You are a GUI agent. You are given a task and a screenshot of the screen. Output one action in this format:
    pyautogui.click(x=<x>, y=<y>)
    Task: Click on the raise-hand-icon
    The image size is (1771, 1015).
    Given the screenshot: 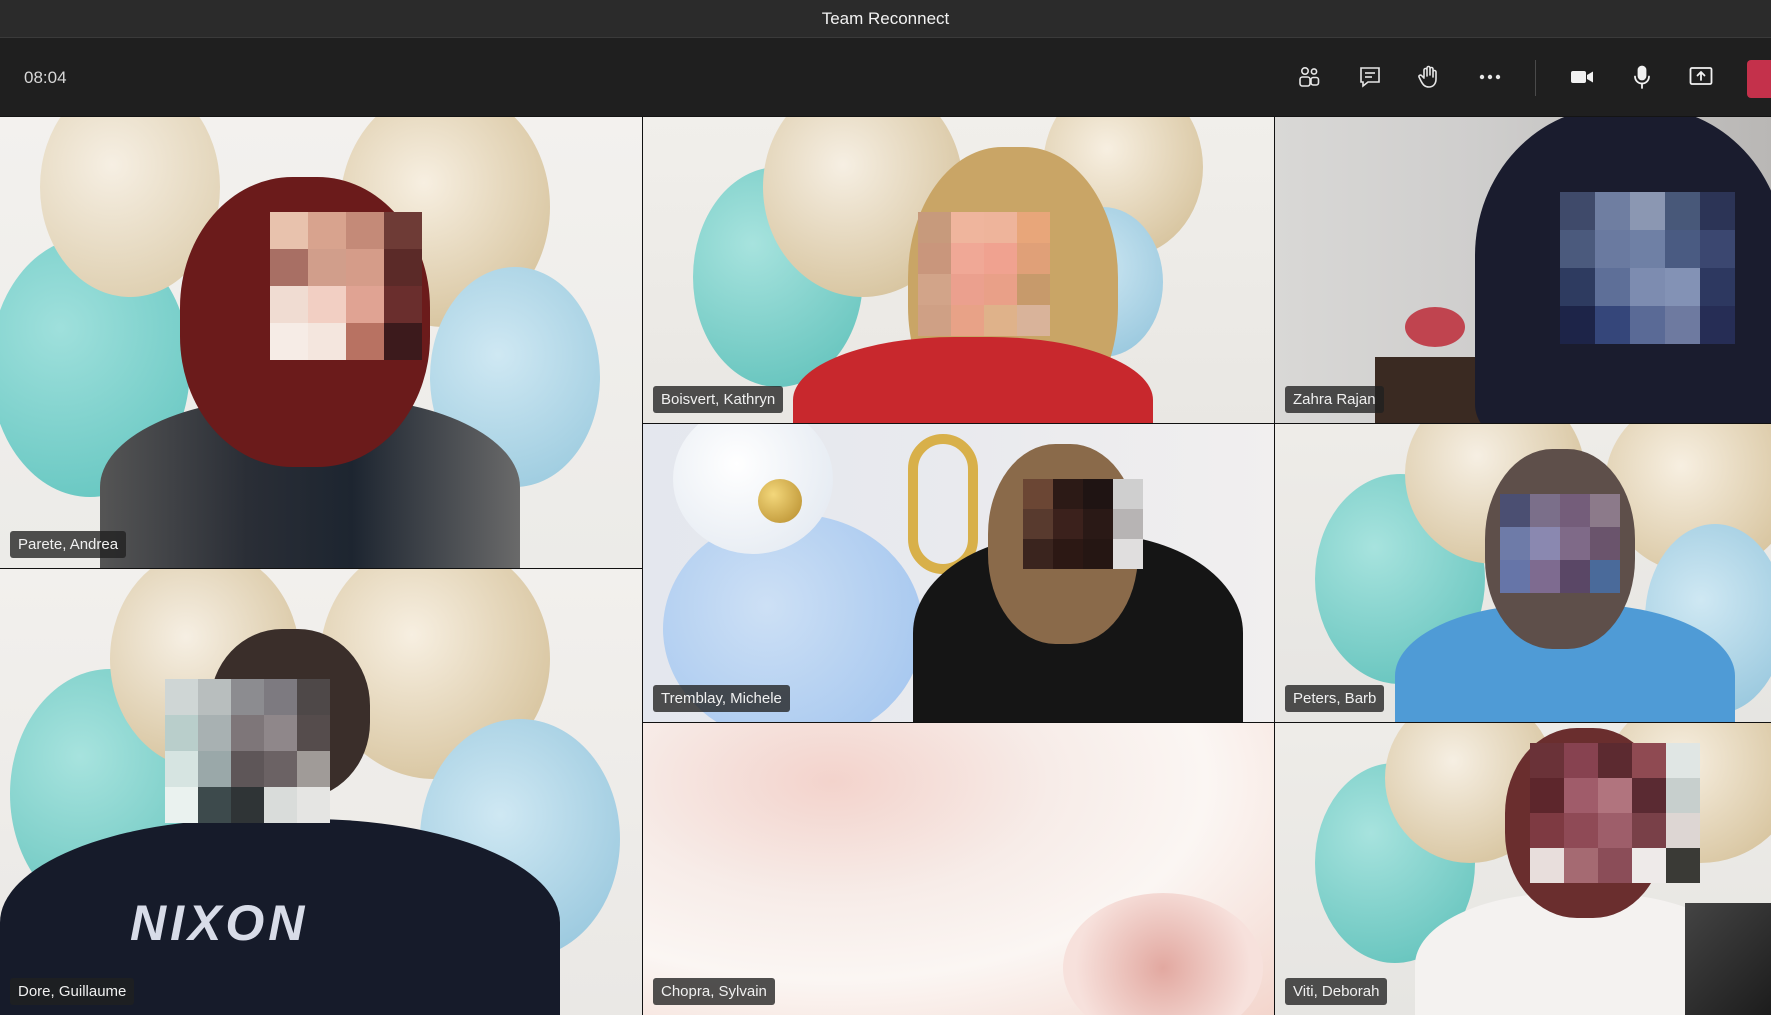 What is the action you would take?
    pyautogui.click(x=1427, y=76)
    